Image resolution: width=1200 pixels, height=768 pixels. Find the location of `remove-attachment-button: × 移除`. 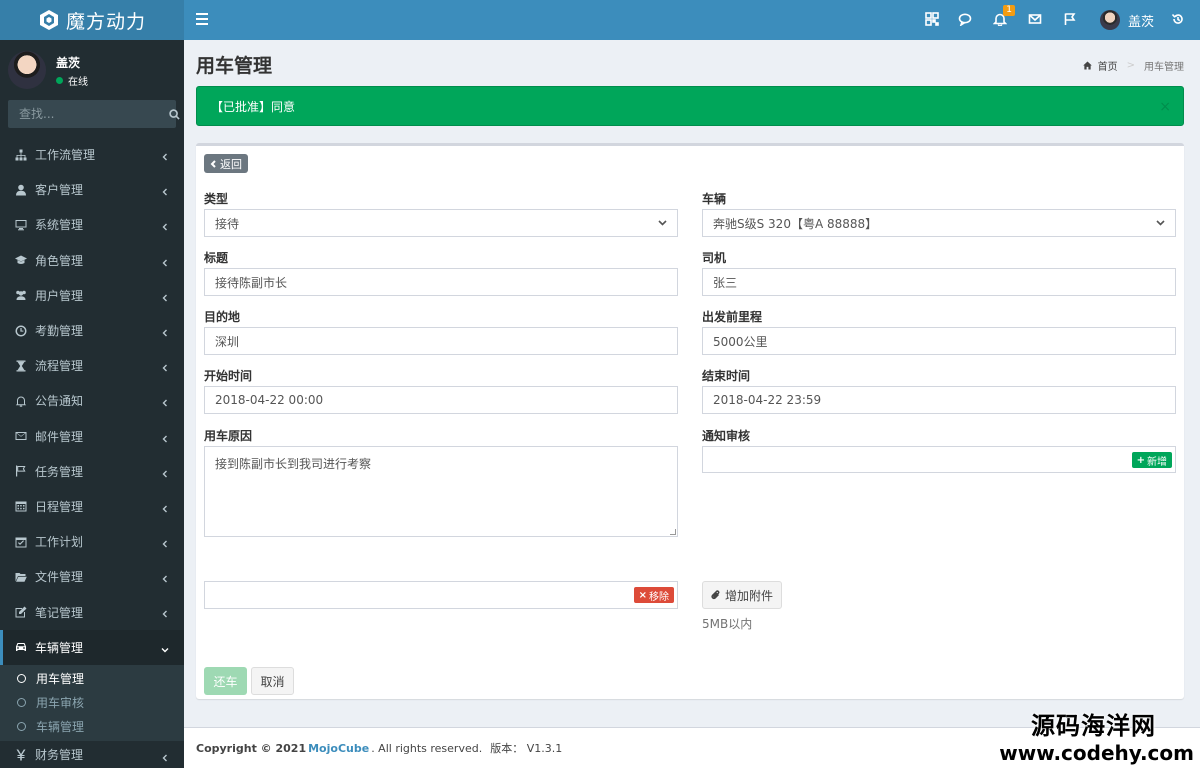

remove-attachment-button: × 移除 is located at coordinates (653, 595).